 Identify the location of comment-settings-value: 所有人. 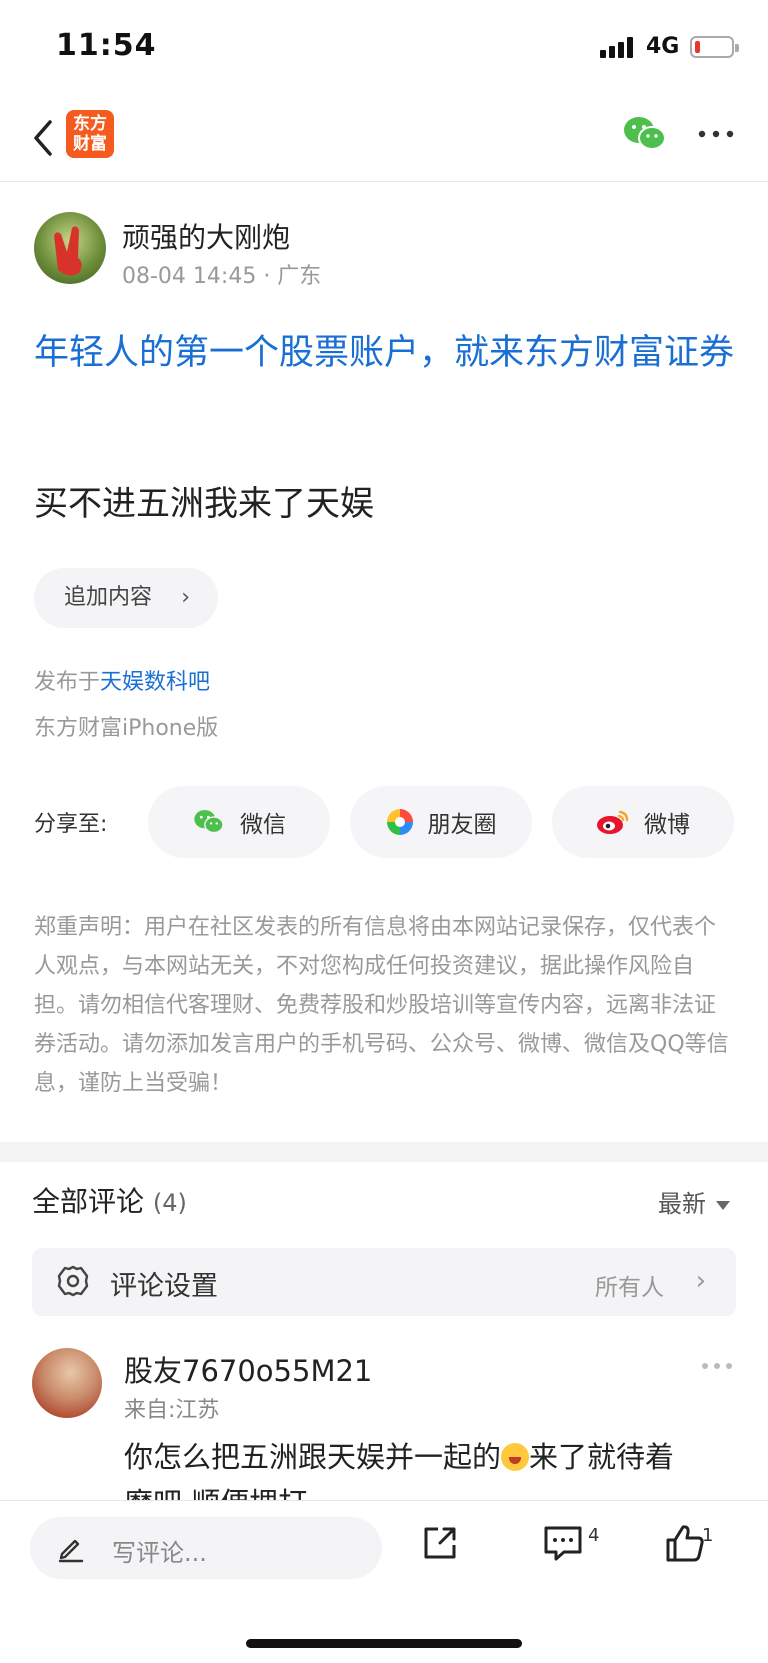
(629, 1288).